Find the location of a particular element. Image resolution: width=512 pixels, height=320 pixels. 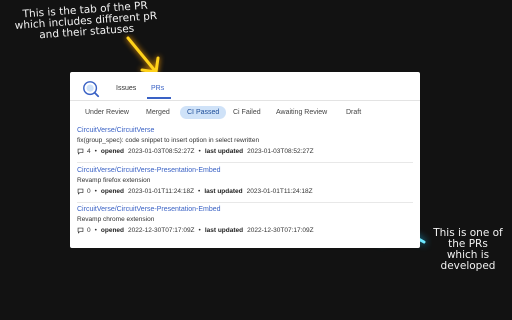

filter-under-review: Under Review is located at coordinates (107, 112).